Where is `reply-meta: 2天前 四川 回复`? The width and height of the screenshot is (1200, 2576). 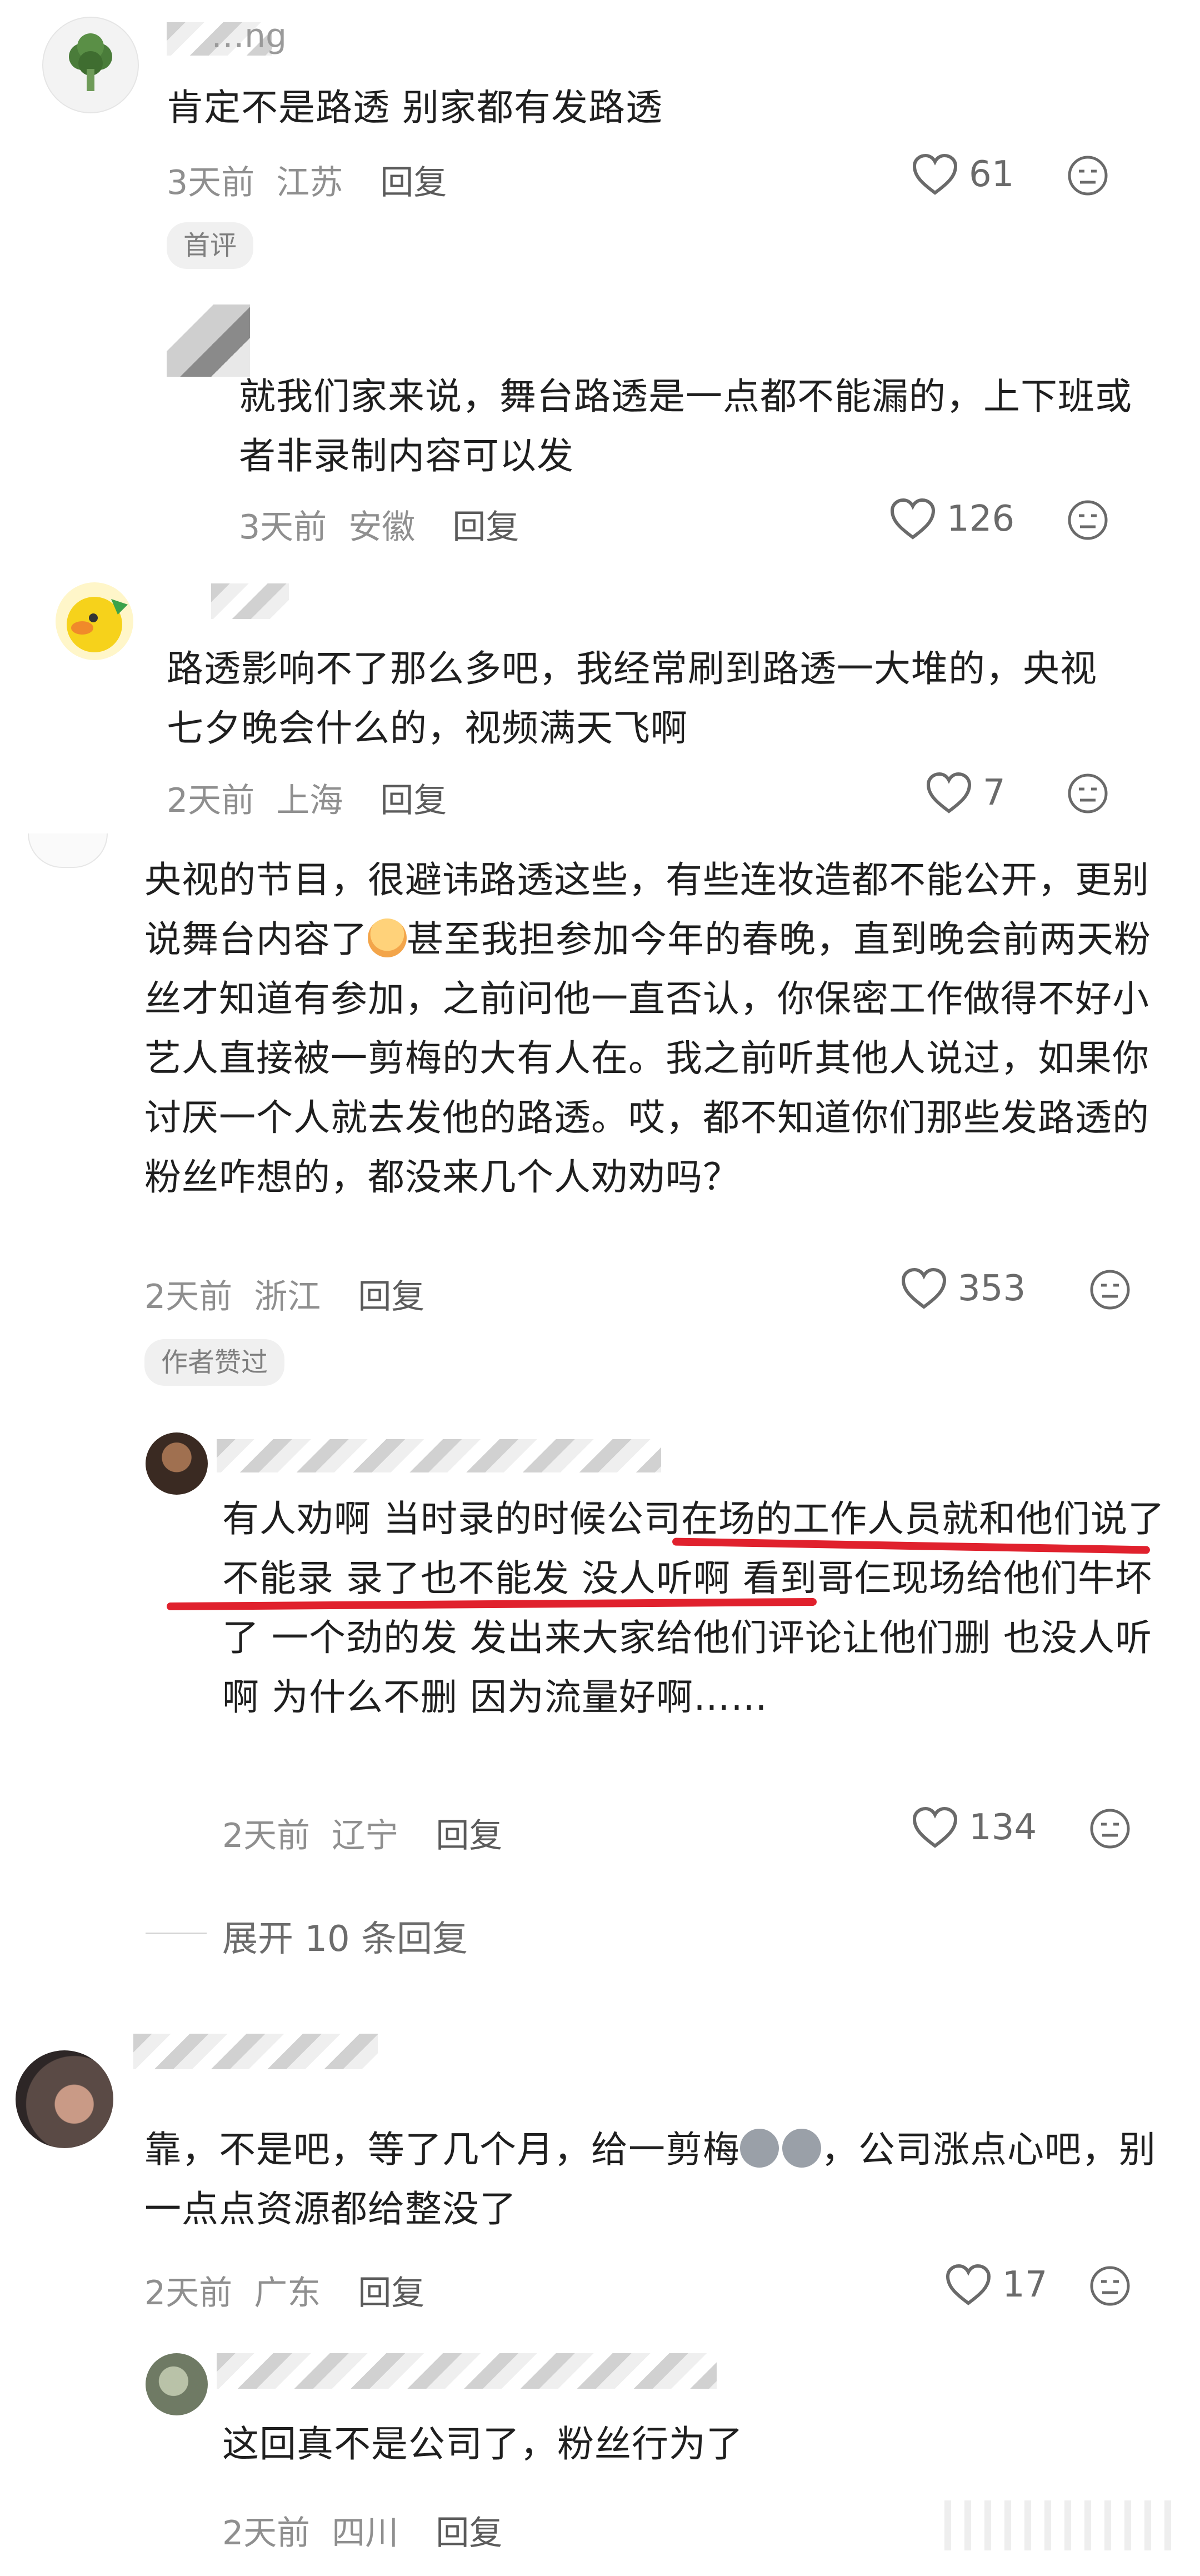 reply-meta: 2天前 四川 回复 is located at coordinates (375, 2530).